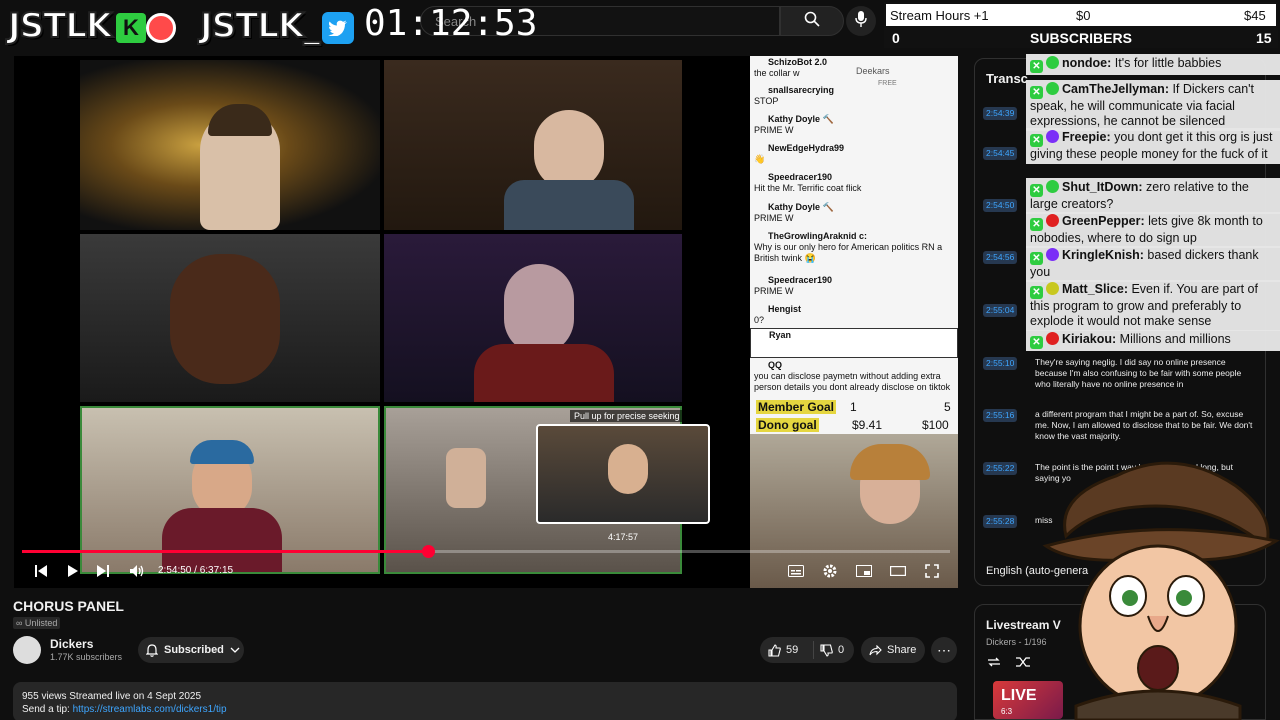 The height and width of the screenshot is (720, 1280). What do you see at coordinates (225, 551) in the screenshot?
I see `progress-played` at bounding box center [225, 551].